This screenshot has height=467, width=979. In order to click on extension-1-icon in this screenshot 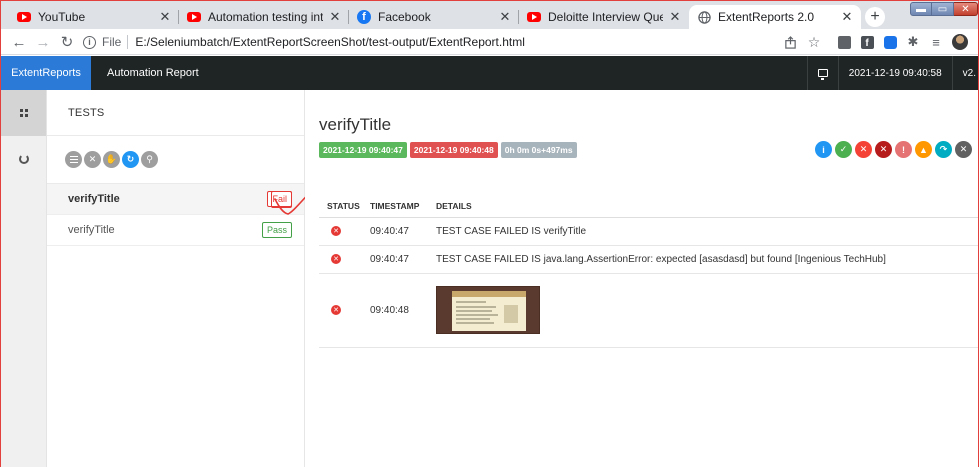, I will do `click(844, 42)`.